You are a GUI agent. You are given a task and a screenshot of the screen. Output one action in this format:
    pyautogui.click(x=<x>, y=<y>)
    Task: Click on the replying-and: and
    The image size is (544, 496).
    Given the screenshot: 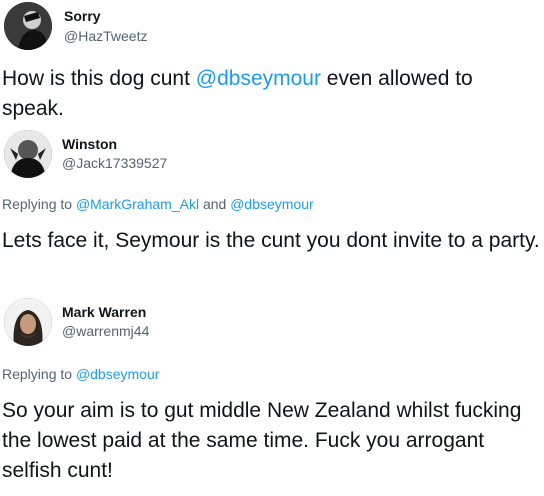 What is the action you would take?
    pyautogui.click(x=215, y=204)
    